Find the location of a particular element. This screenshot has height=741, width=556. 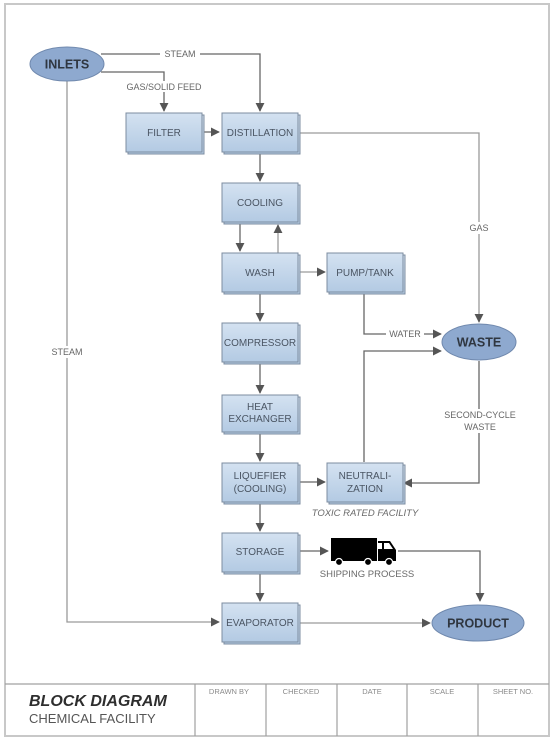

connector-pump-tank-to-waste is located at coordinates (402, 315).